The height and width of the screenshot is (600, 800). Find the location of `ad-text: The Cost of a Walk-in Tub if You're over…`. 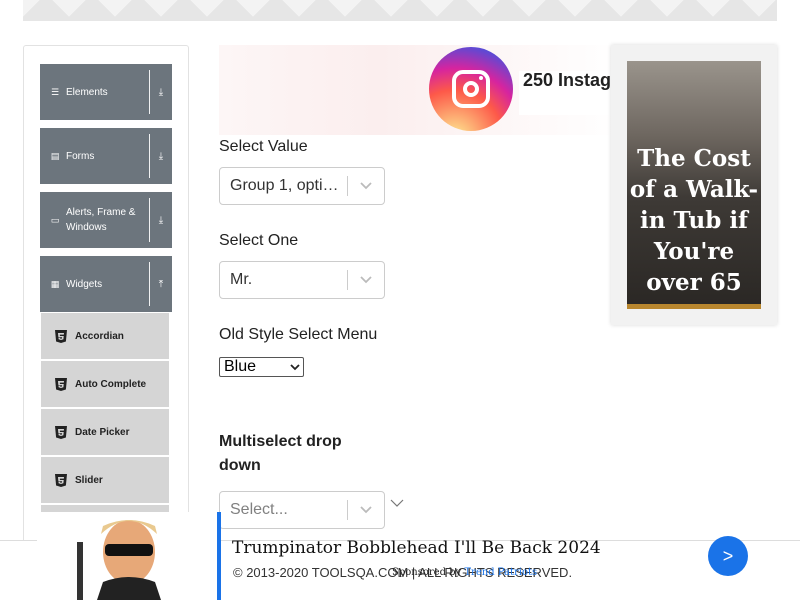

ad-text: The Cost of a Walk-in Tub if You're over… is located at coordinates (694, 220).